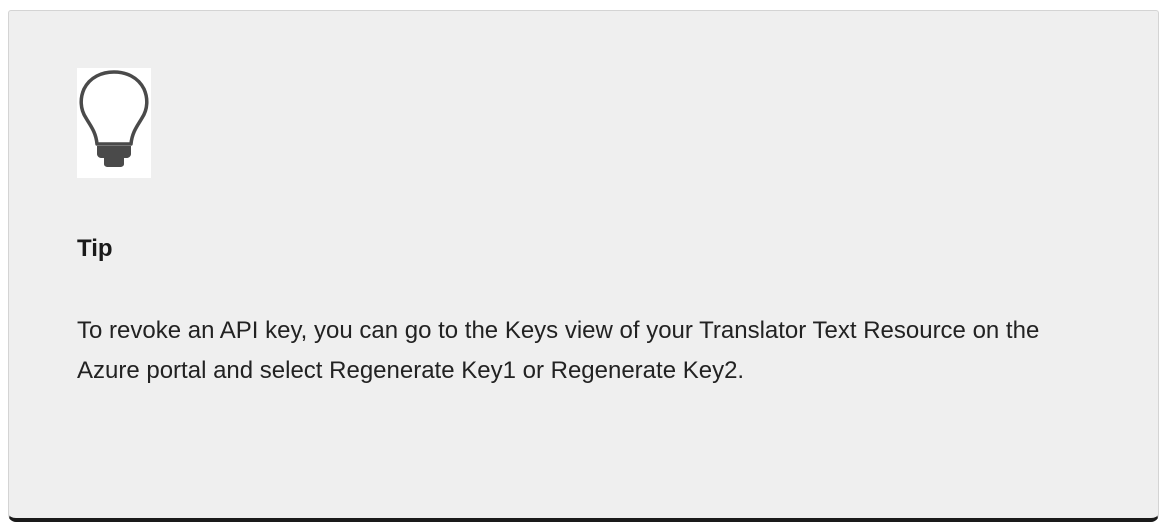 Image resolution: width=1164 pixels, height=524 pixels. Describe the element at coordinates (95, 248) in the screenshot. I see `tip-title: Tip` at that location.